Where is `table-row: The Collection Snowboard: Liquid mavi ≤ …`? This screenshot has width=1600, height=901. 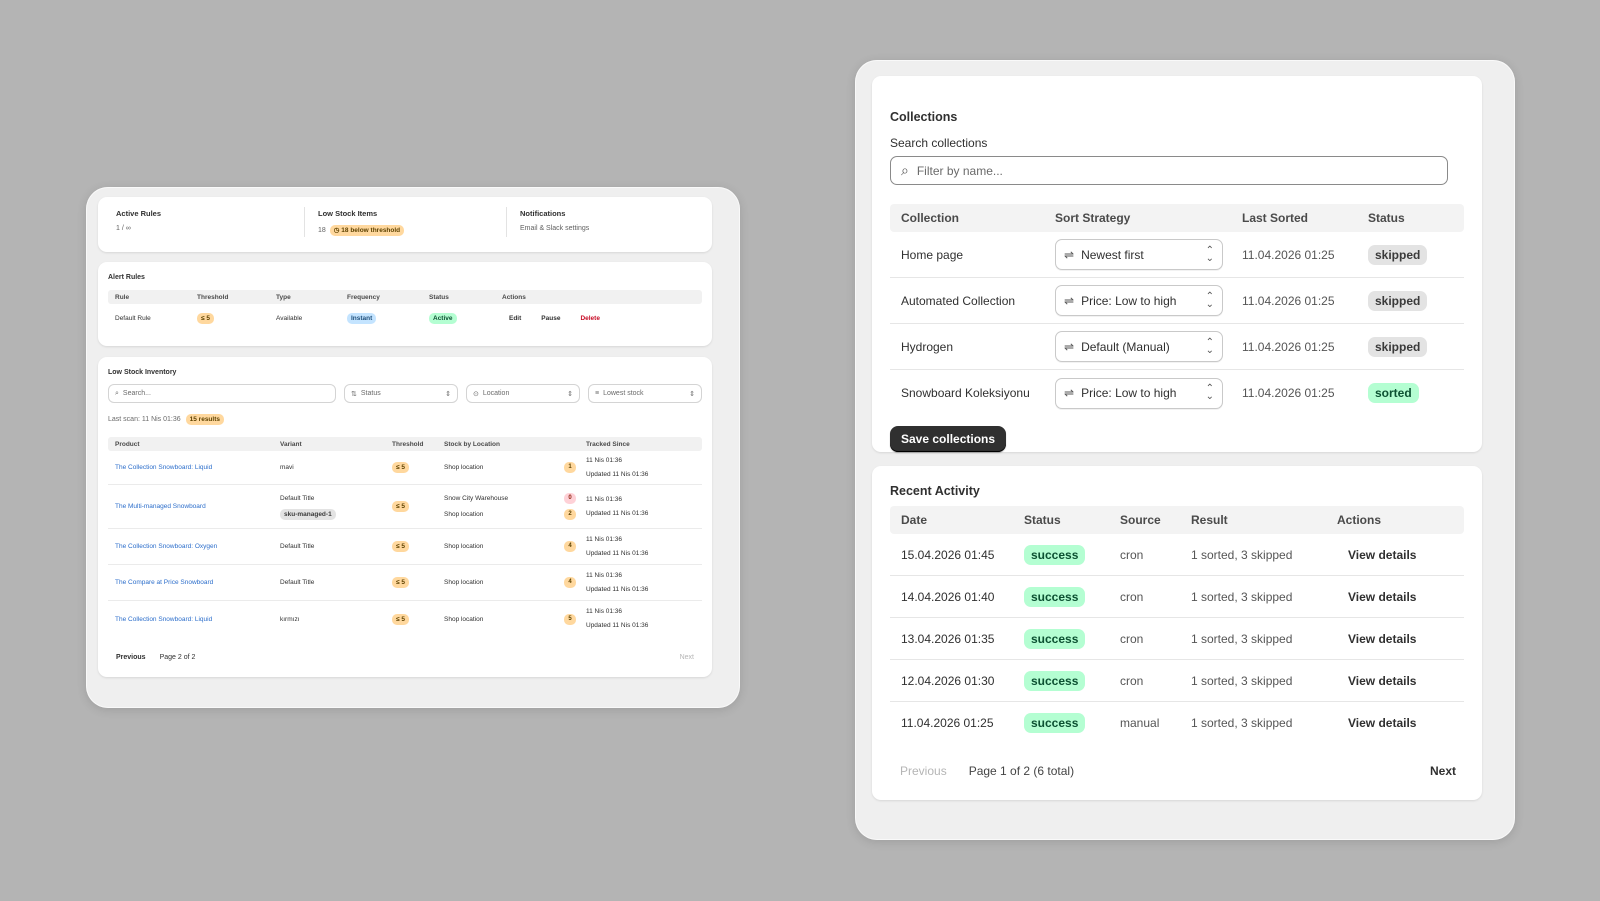
table-row: The Collection Snowboard: Liquid mavi ≤ … is located at coordinates (405, 468).